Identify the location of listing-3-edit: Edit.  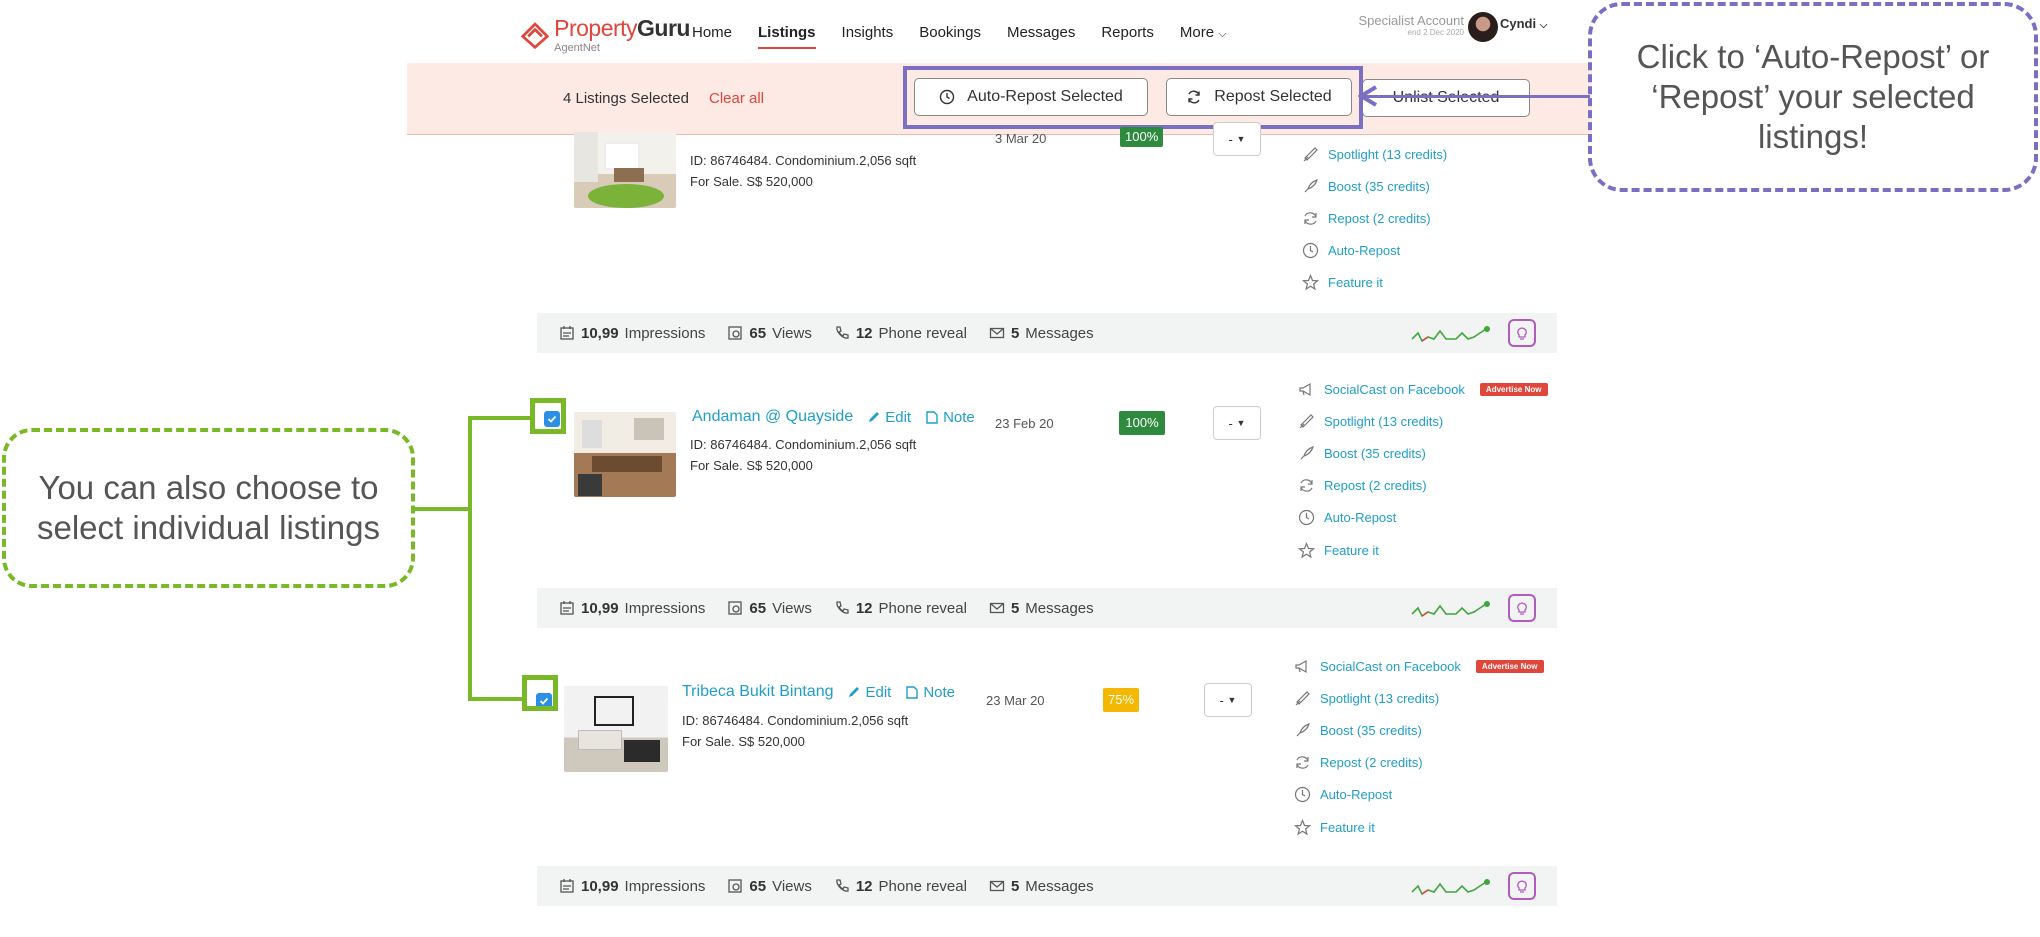
(869, 692).